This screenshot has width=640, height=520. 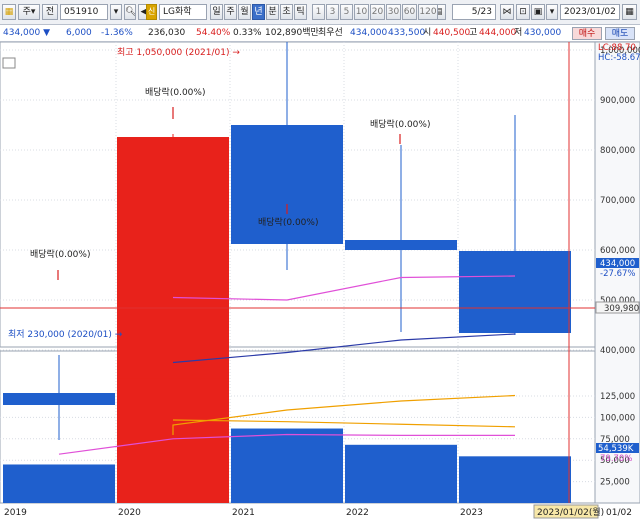 I want to click on credit-badge: 신, so click(x=151, y=12).